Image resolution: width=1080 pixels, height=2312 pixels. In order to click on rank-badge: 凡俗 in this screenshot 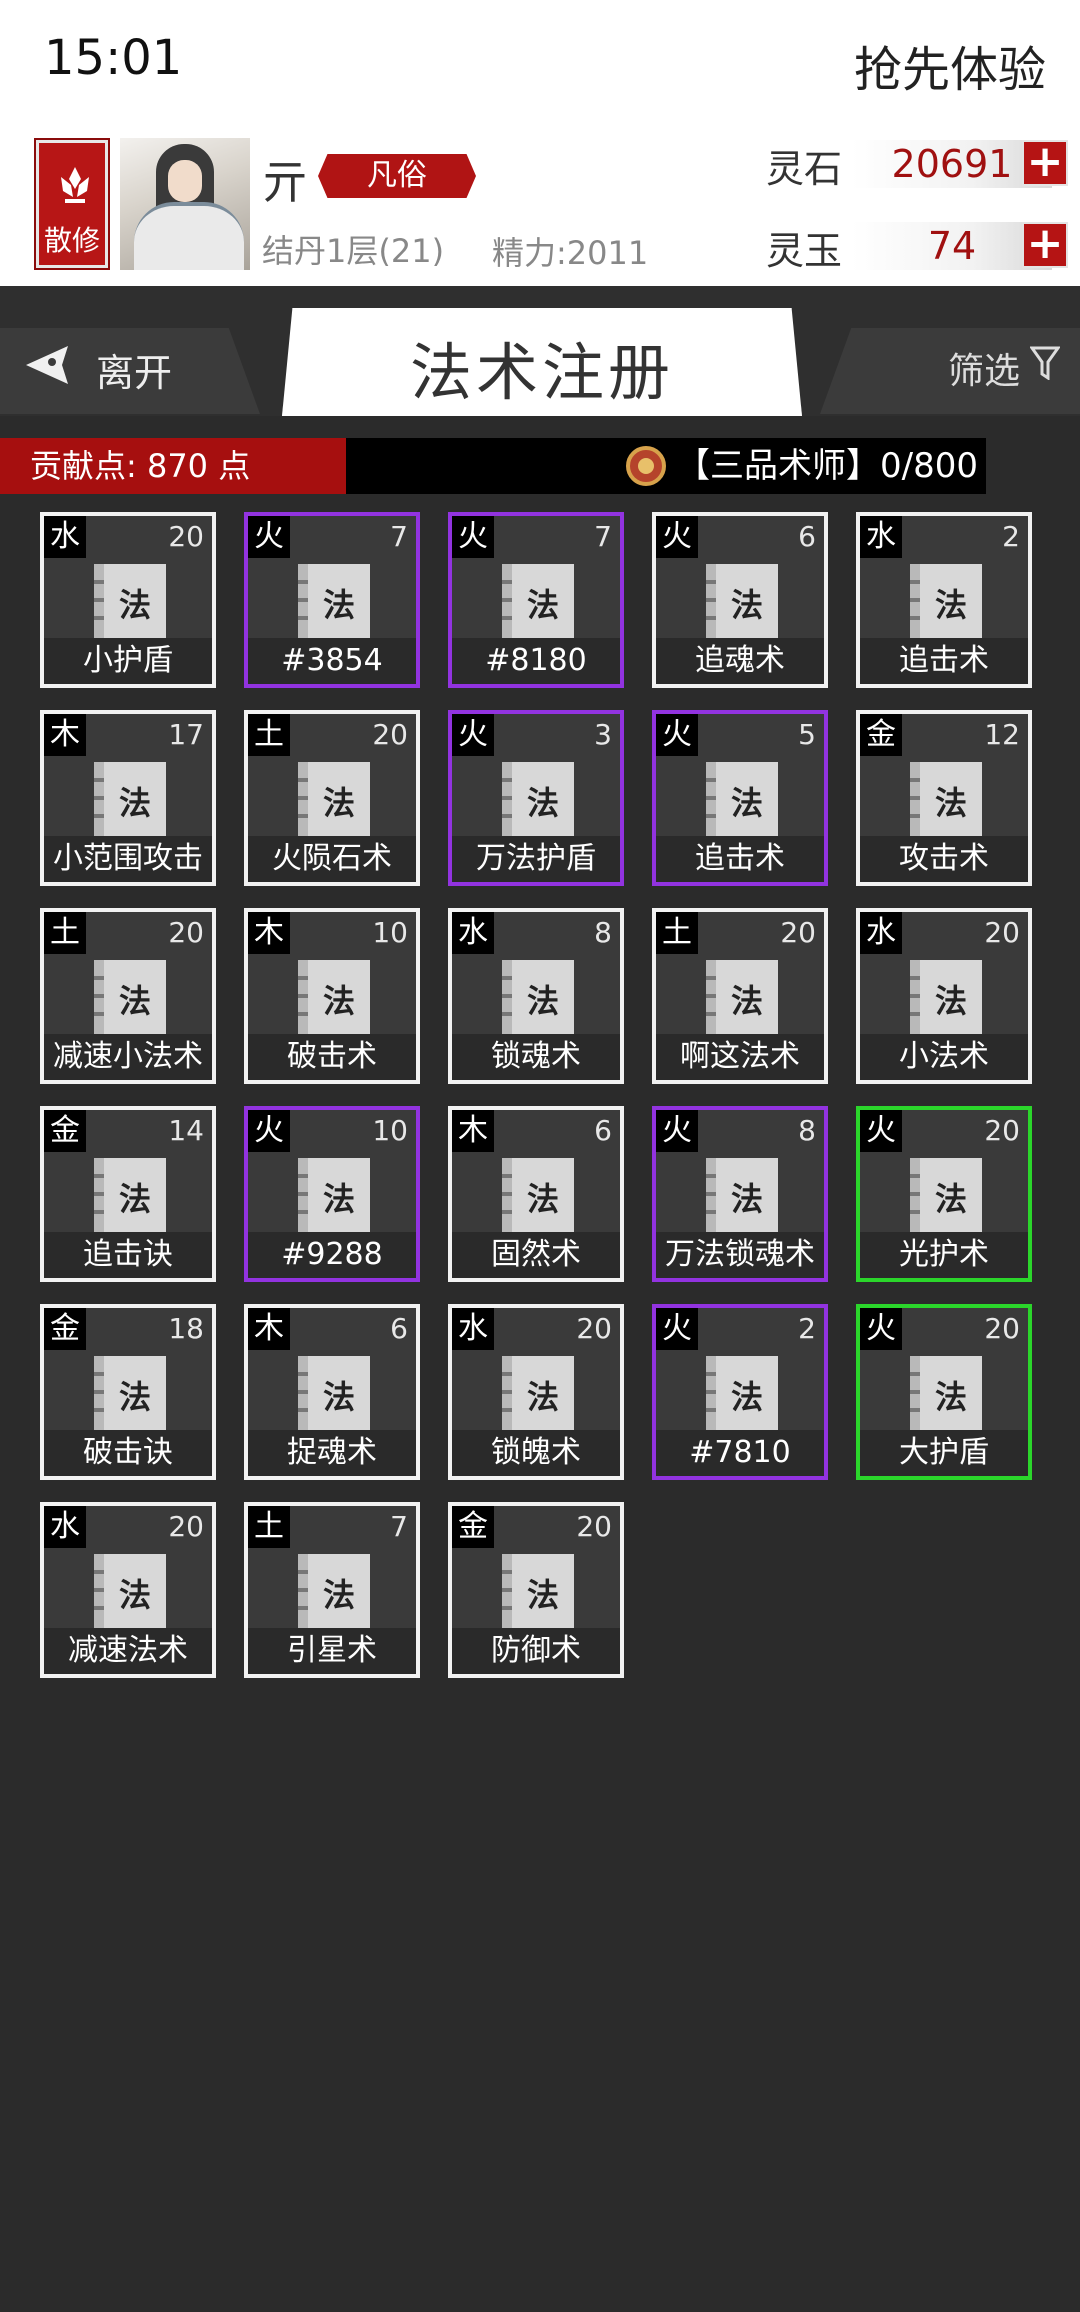, I will do `click(397, 176)`.